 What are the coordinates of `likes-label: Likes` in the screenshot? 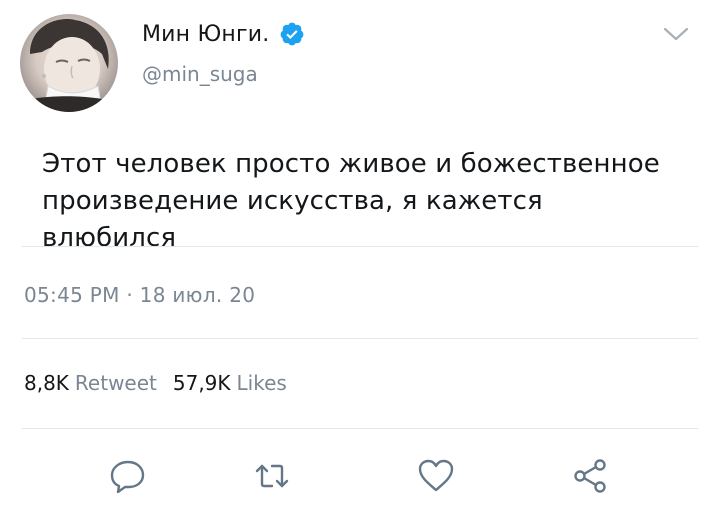 It's located at (261, 383).